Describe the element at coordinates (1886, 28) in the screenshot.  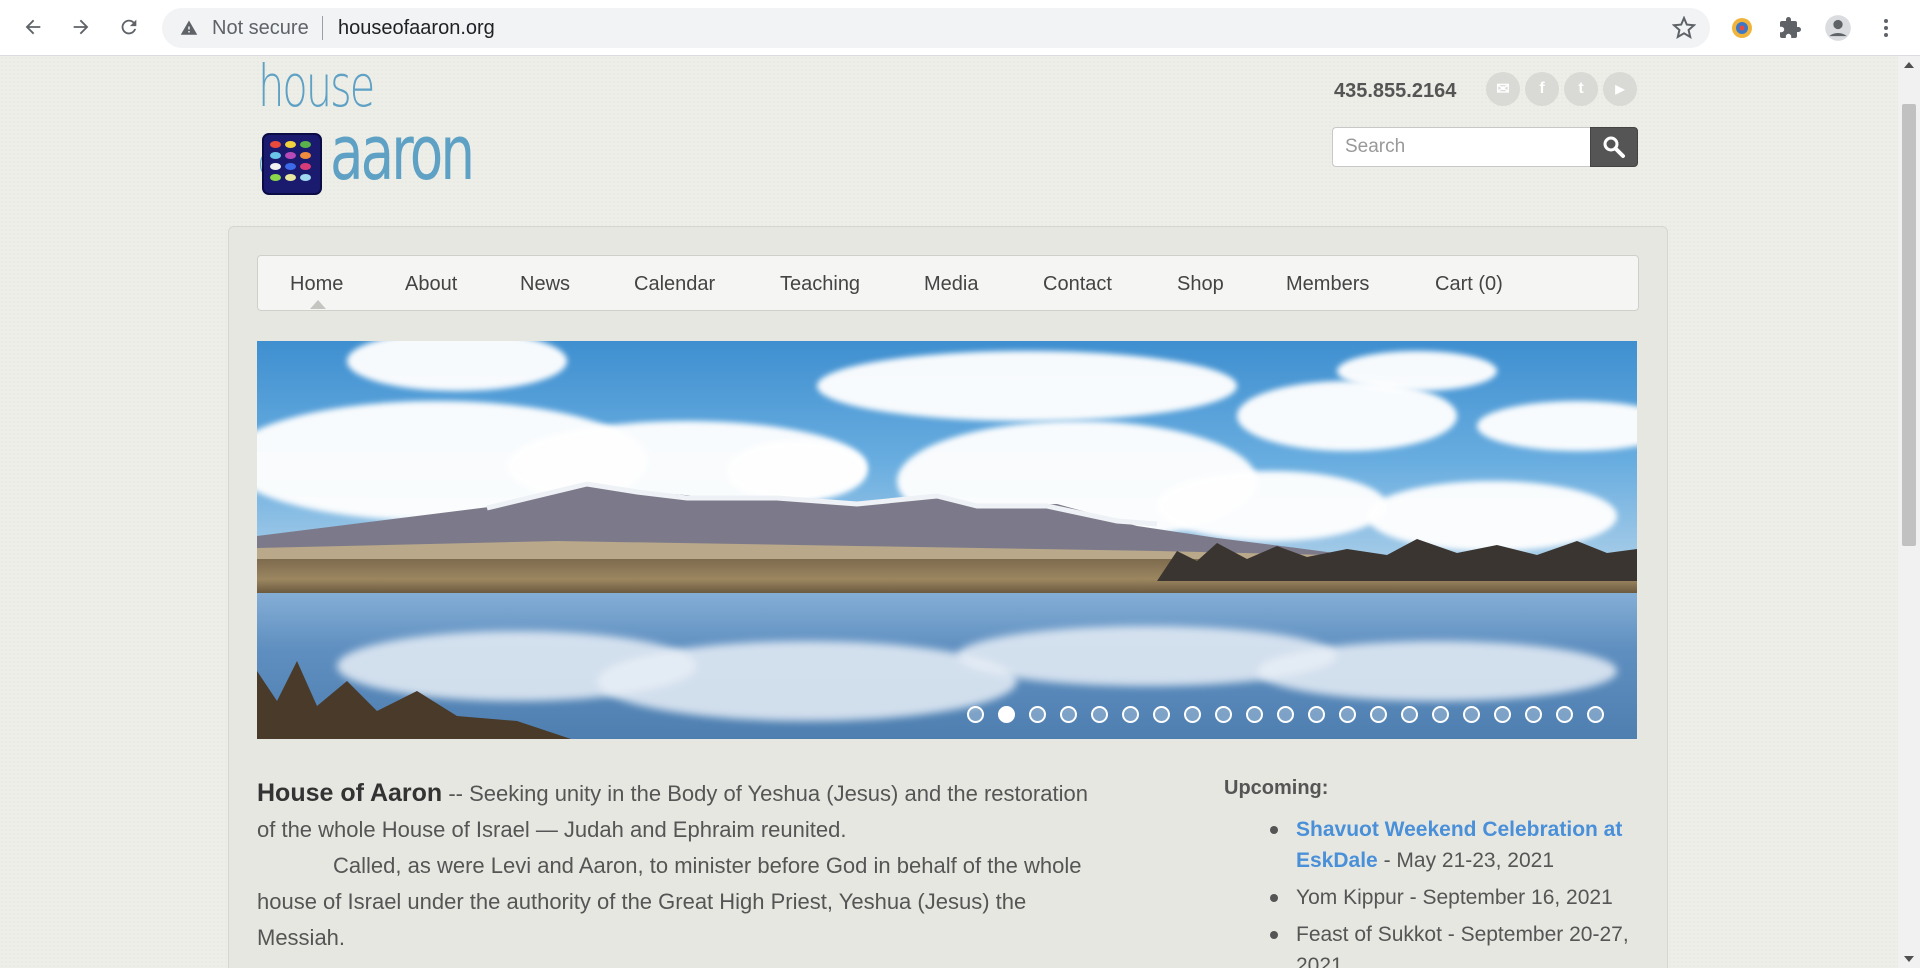
I see `menu-dots-icon` at that location.